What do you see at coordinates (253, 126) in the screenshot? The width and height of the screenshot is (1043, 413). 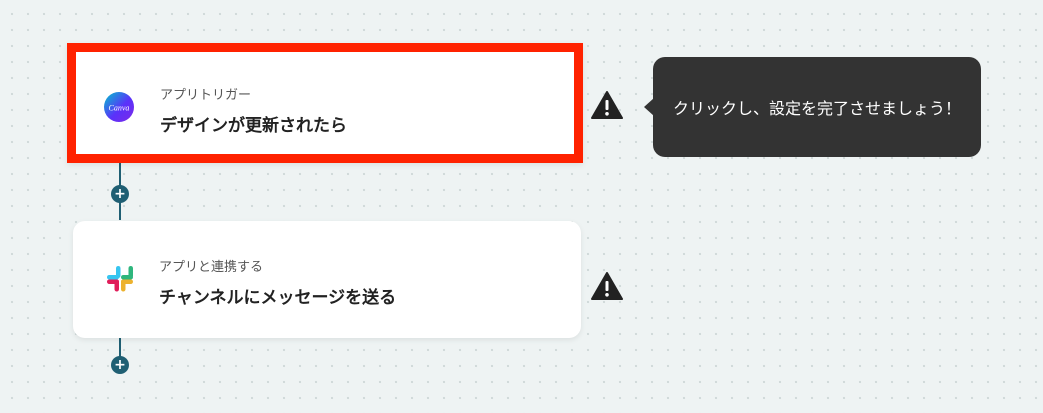 I see `step-title: デザインが更新されたら` at bounding box center [253, 126].